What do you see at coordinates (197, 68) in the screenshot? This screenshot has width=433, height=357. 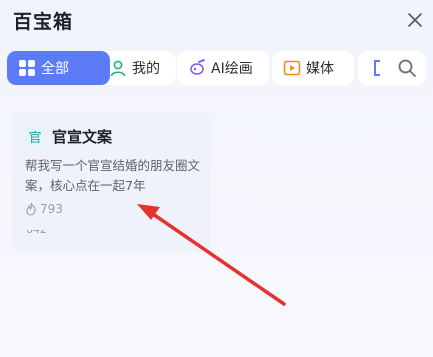 I see `brush-icon` at bounding box center [197, 68].